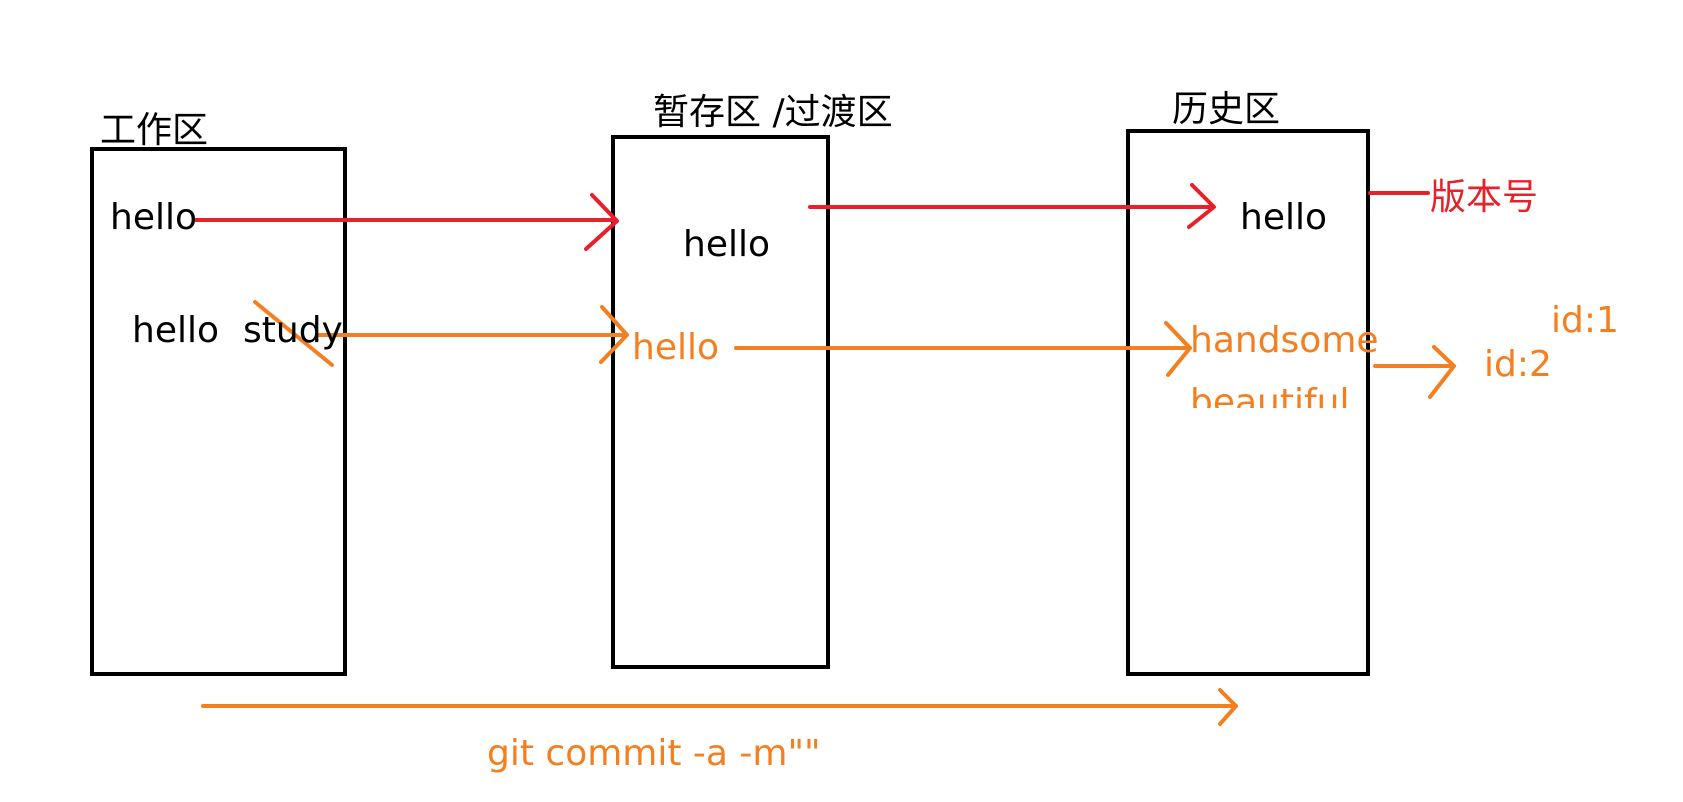 The image size is (1683, 802). What do you see at coordinates (726, 244) in the screenshot?
I see `staging-hello-1: hello` at bounding box center [726, 244].